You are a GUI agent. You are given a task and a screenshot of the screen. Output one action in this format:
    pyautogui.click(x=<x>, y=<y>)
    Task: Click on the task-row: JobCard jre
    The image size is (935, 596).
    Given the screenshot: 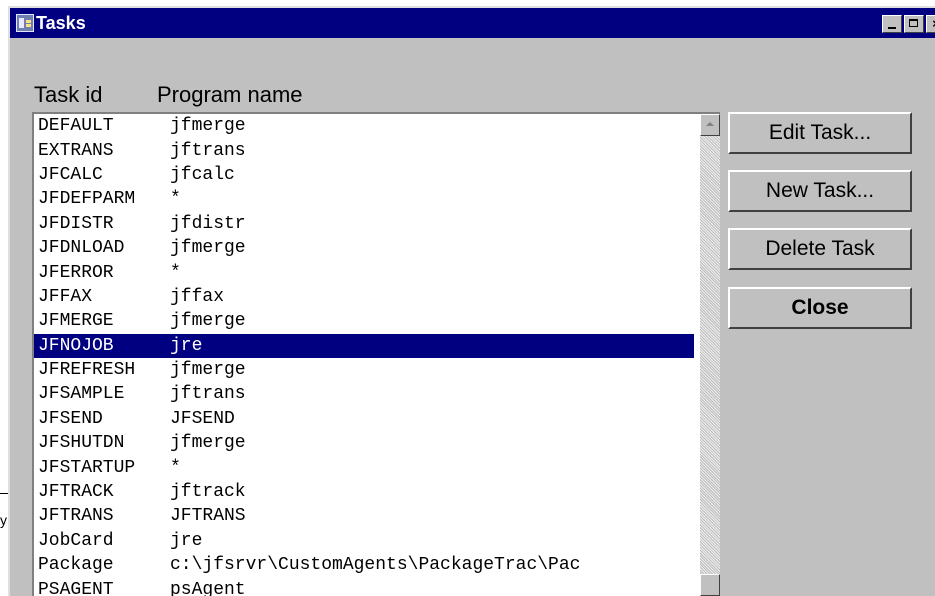 What is the action you would take?
    pyautogui.click(x=364, y=541)
    